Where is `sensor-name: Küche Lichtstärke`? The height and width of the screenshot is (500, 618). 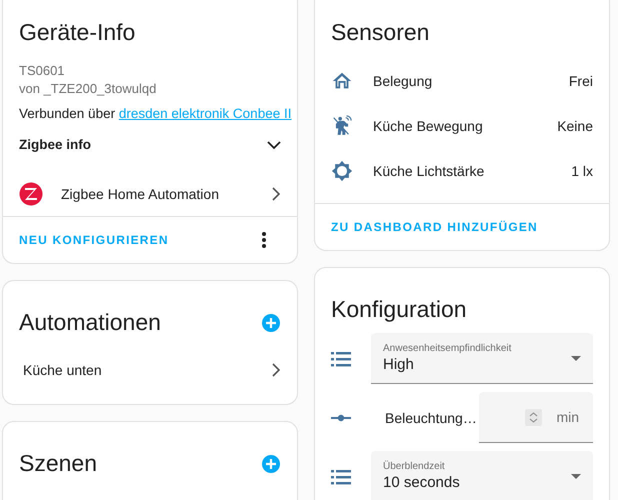
sensor-name: Küche Lichtstärke is located at coordinates (472, 170).